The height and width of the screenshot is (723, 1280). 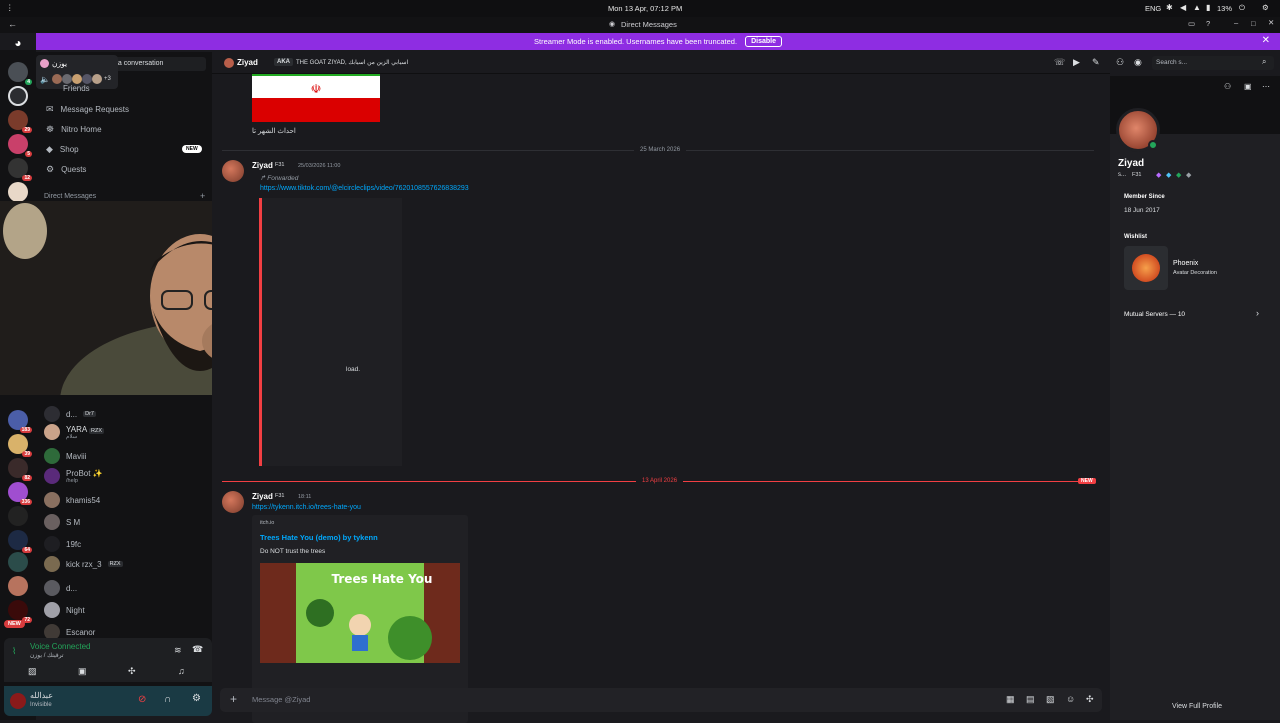 What do you see at coordinates (178, 650) in the screenshot?
I see `noise-suppression-icon: ≋` at bounding box center [178, 650].